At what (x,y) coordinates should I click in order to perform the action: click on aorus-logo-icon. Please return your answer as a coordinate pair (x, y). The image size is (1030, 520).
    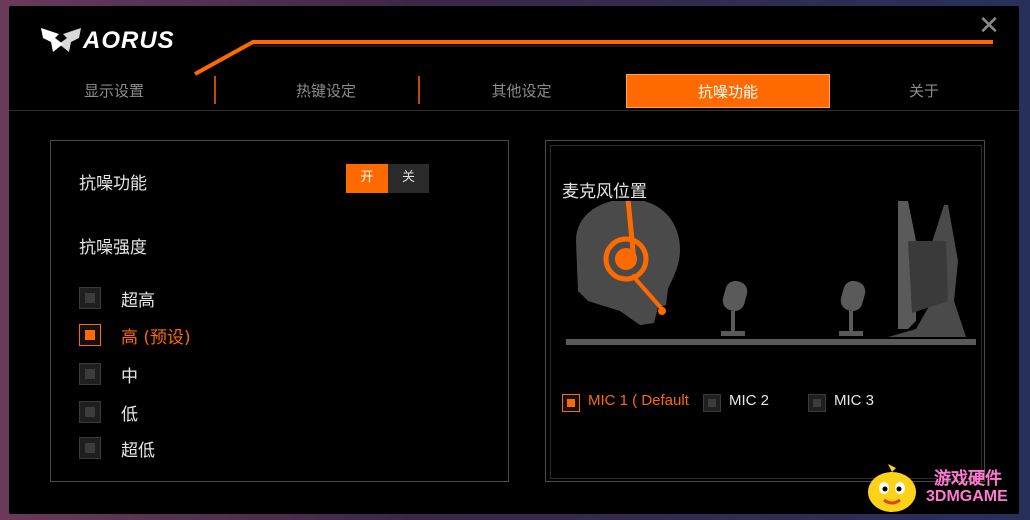
    Looking at the image, I should click on (61, 40).